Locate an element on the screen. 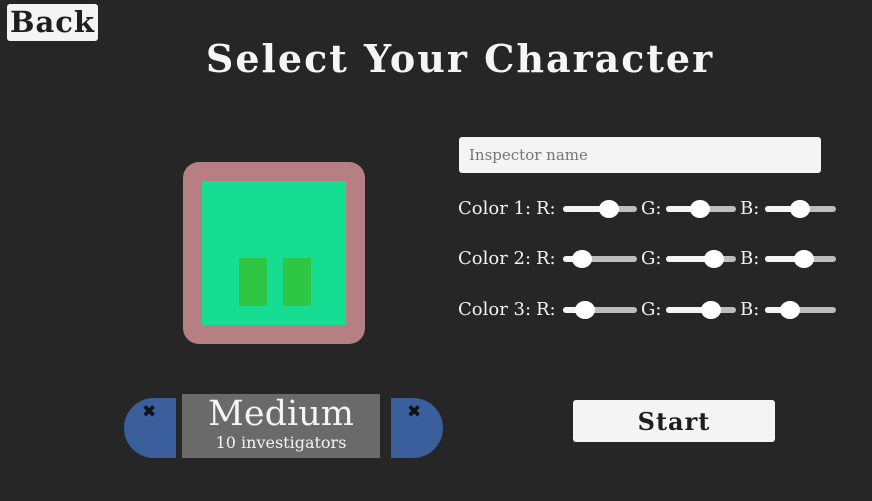 Image resolution: width=872 pixels, height=501 pixels. color-3-label: Color 3: is located at coordinates (495, 309).